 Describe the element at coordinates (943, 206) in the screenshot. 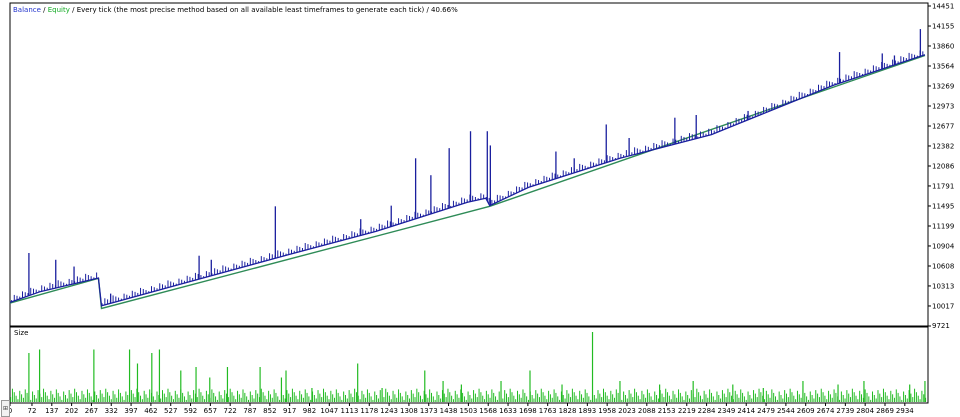

I see `y-tick-label: 11495` at that location.